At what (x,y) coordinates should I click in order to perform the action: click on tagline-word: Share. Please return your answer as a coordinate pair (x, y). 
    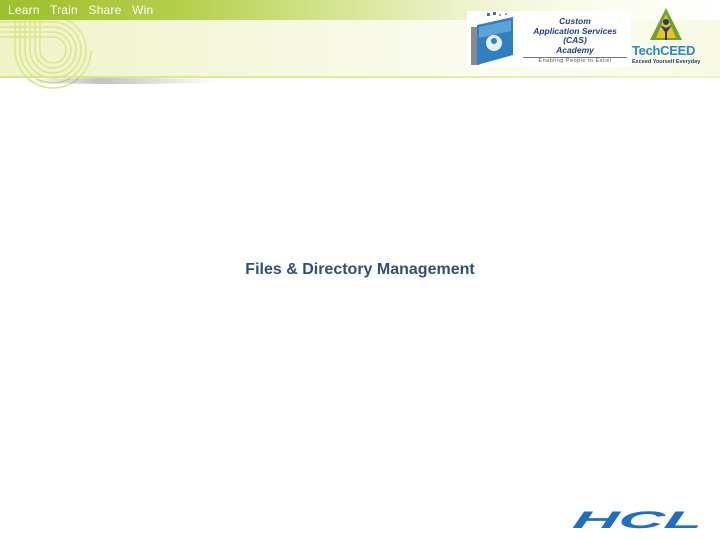
    Looking at the image, I should click on (105, 10).